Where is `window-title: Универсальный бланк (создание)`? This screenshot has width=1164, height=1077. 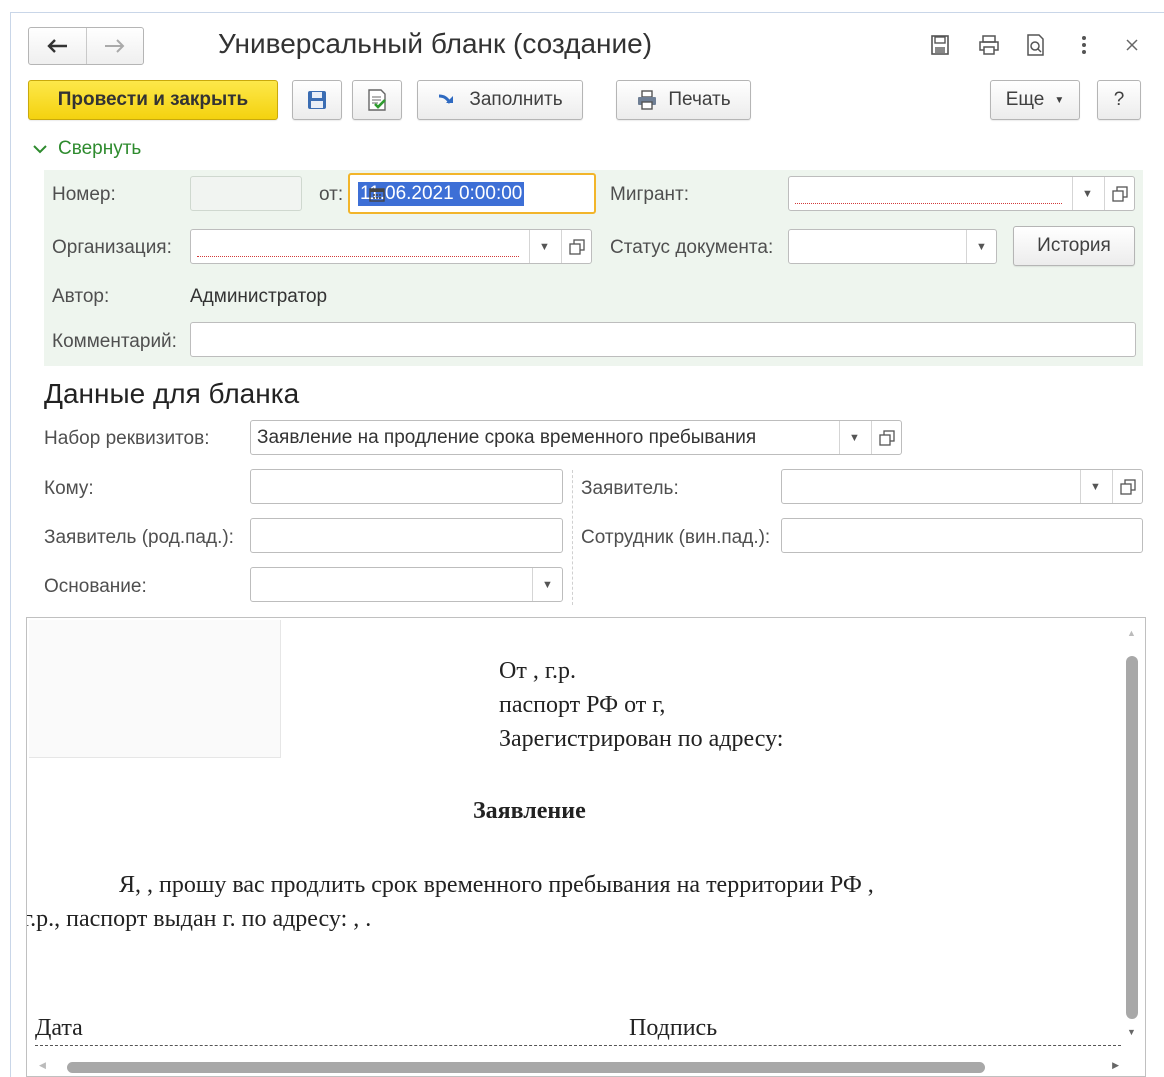
window-title: Универсальный бланк (создание) is located at coordinates (435, 43).